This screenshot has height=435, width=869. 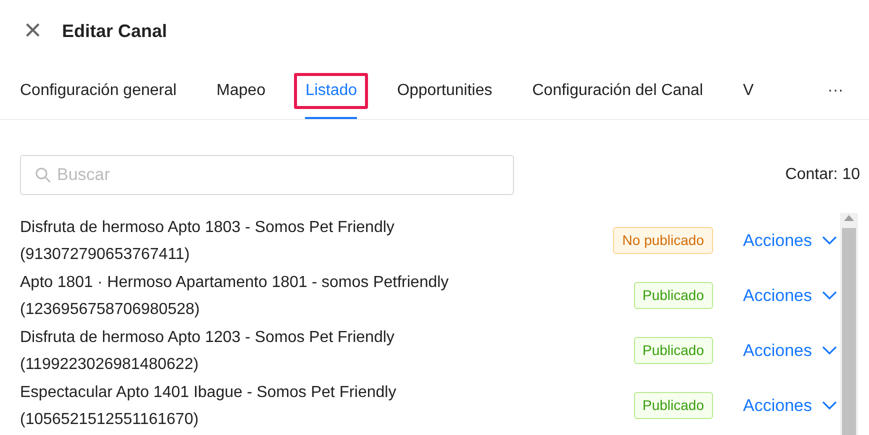 What do you see at coordinates (208, 338) in the screenshot?
I see `listing-title: Disfruta de hermoso Apto 1203 - Somos Pet Friendly` at bounding box center [208, 338].